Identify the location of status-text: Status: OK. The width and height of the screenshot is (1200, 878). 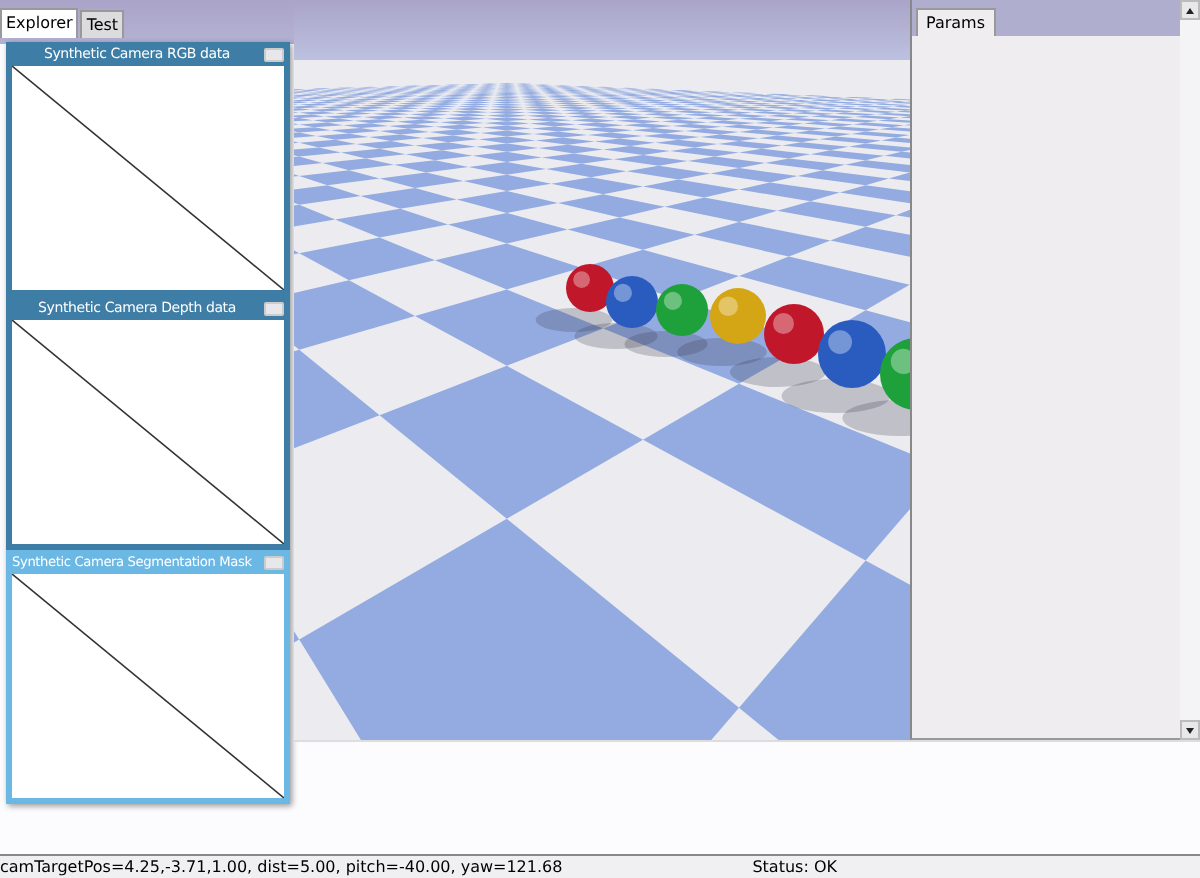
(794, 867).